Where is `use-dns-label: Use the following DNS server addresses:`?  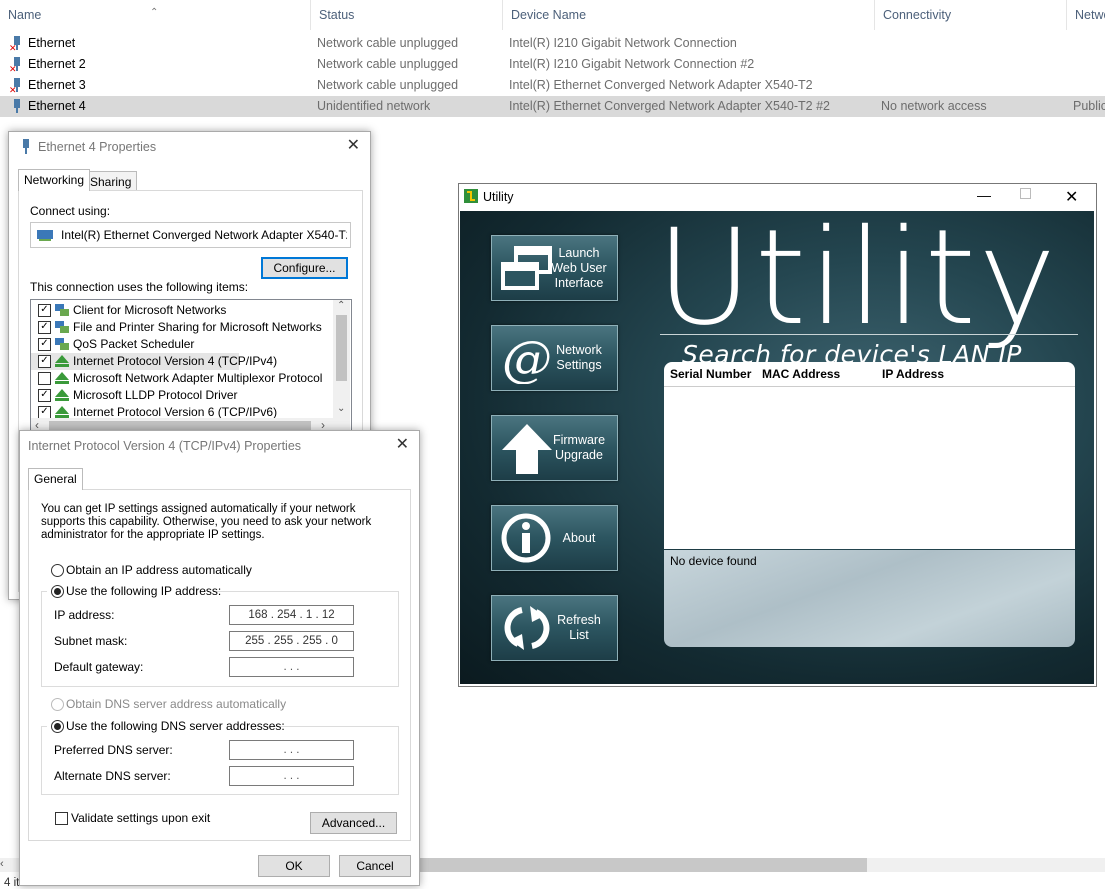 use-dns-label: Use the following DNS server addresses: is located at coordinates (175, 726).